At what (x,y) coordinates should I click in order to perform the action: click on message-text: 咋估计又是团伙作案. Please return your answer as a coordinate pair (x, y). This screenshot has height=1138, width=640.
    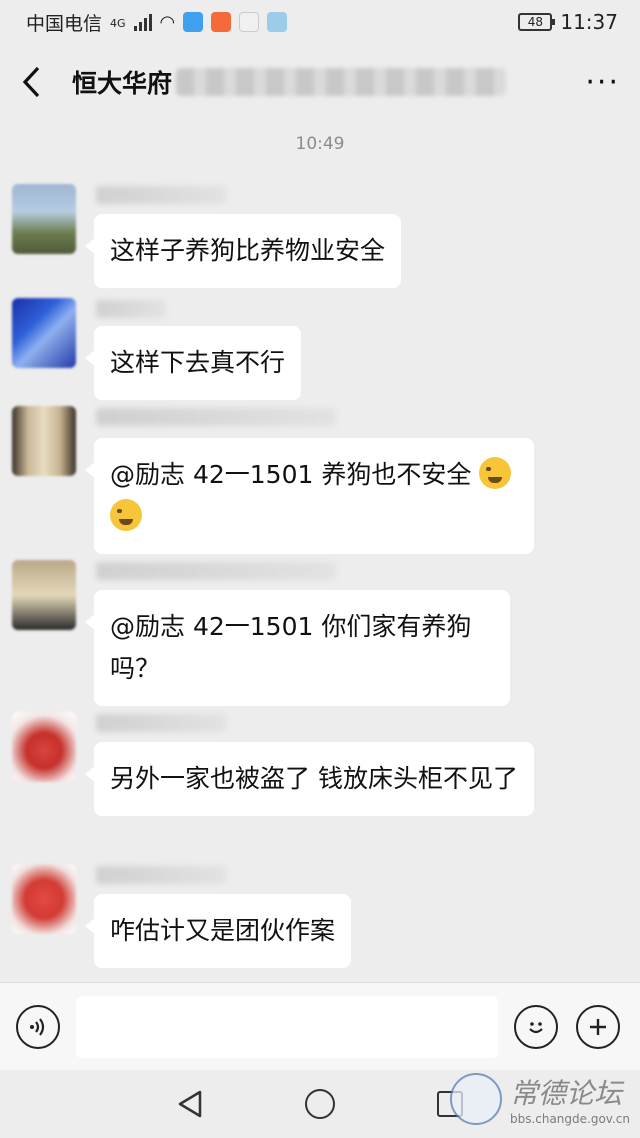
    Looking at the image, I should click on (223, 930).